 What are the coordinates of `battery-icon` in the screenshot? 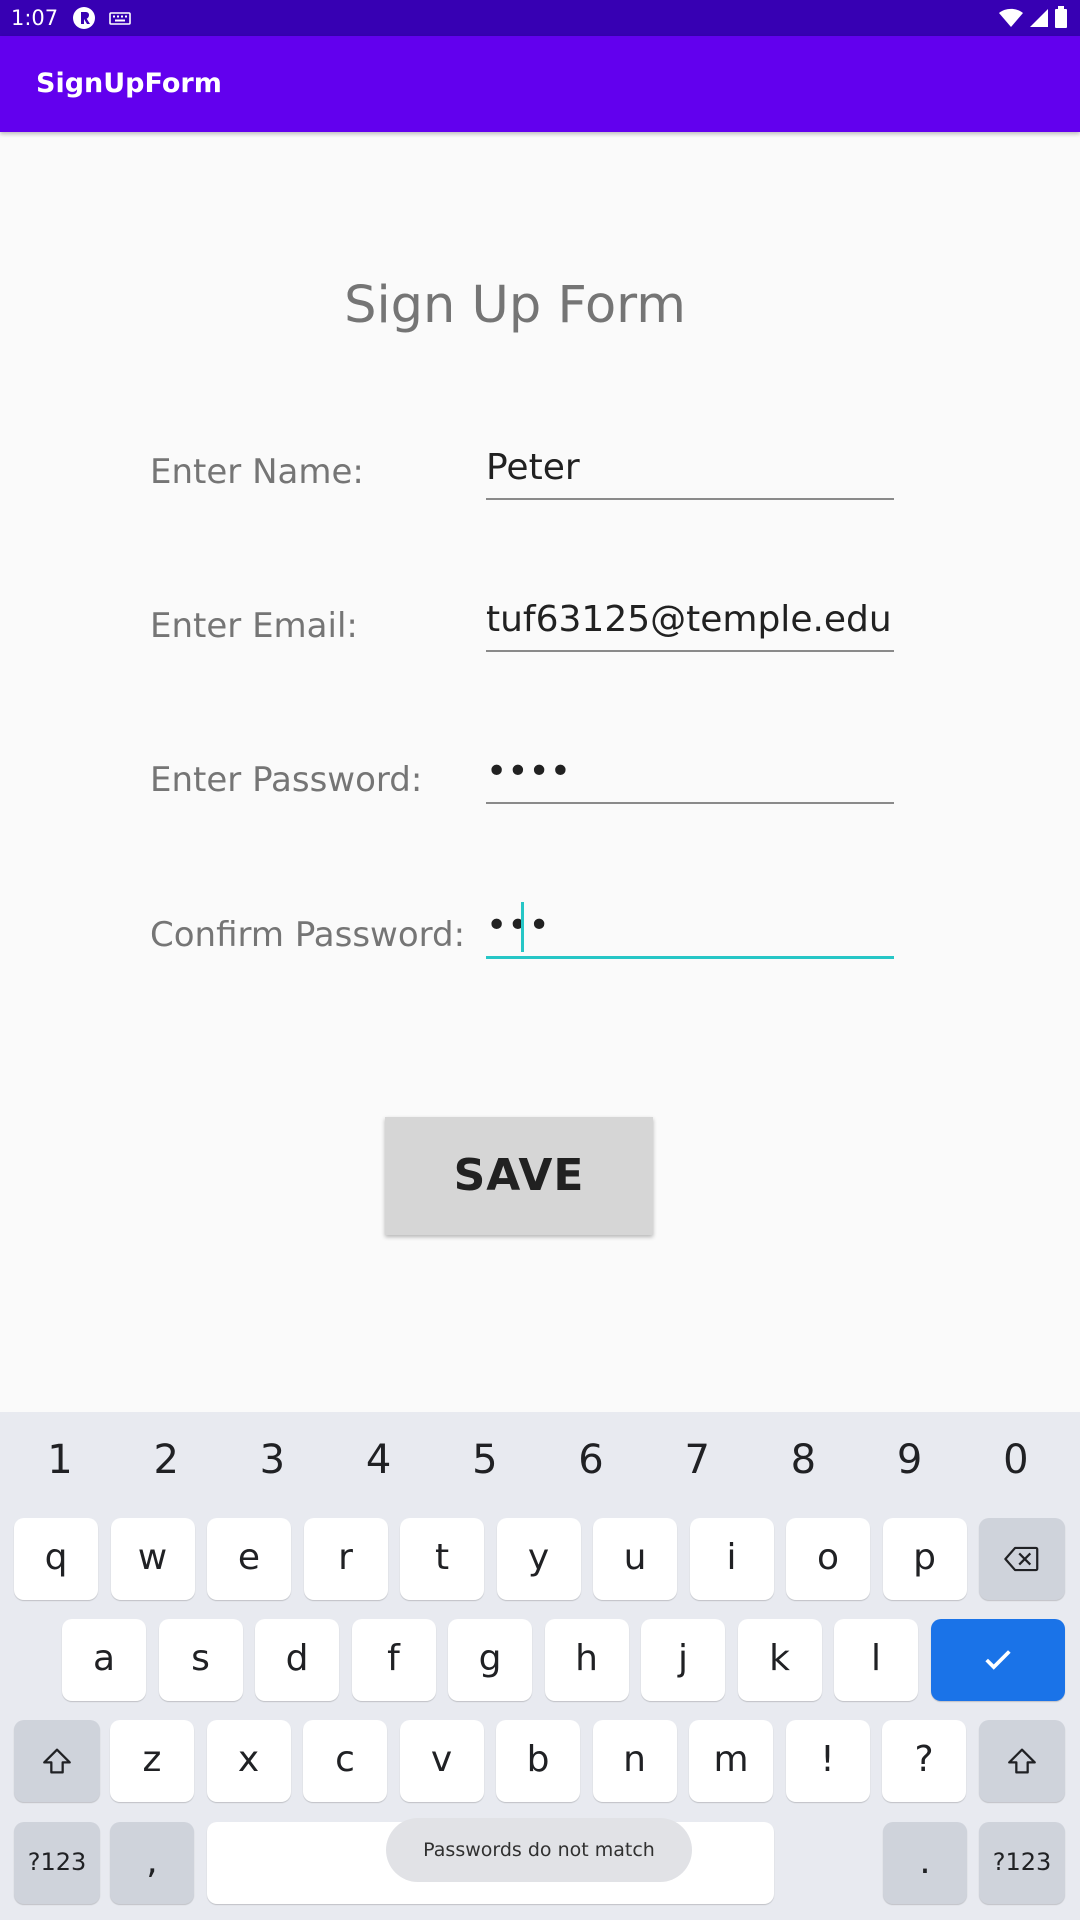 It's located at (1061, 20).